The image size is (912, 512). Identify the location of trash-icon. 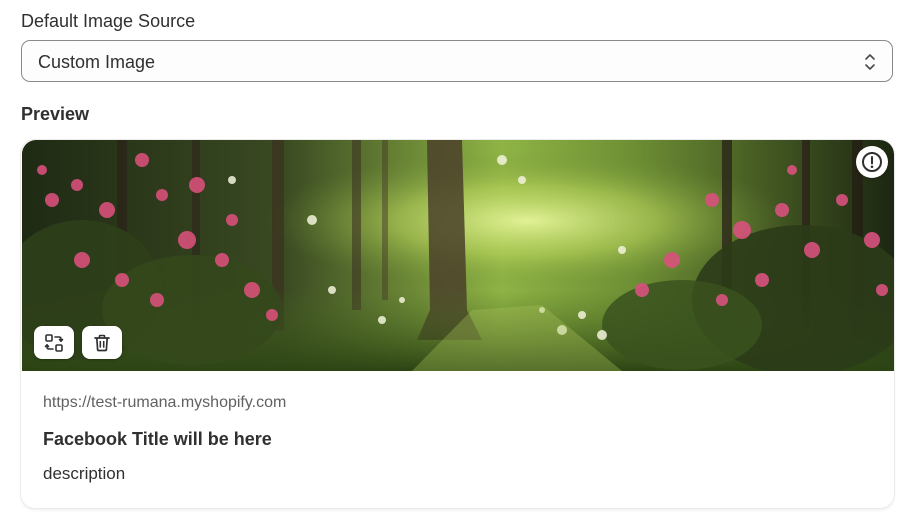
(102, 343).